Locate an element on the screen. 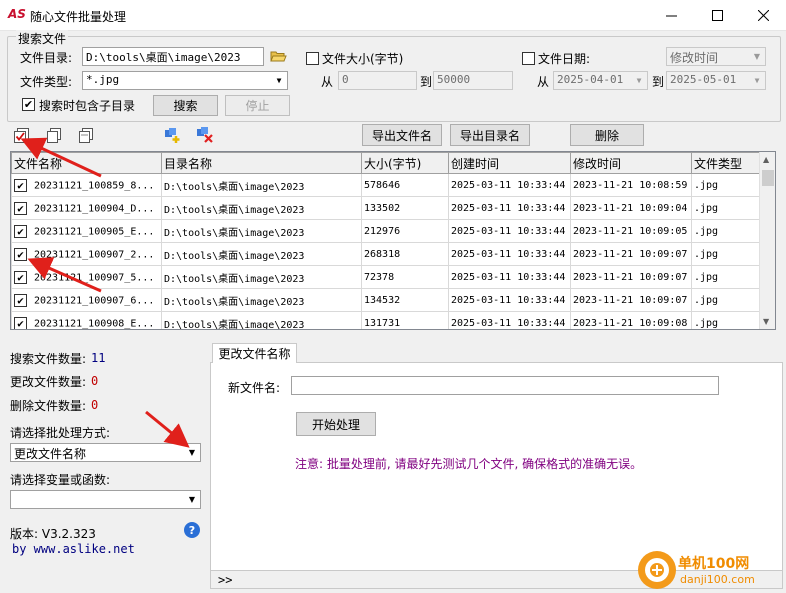 The height and width of the screenshot is (593, 786). date-to-label: 到 is located at coordinates (658, 82).